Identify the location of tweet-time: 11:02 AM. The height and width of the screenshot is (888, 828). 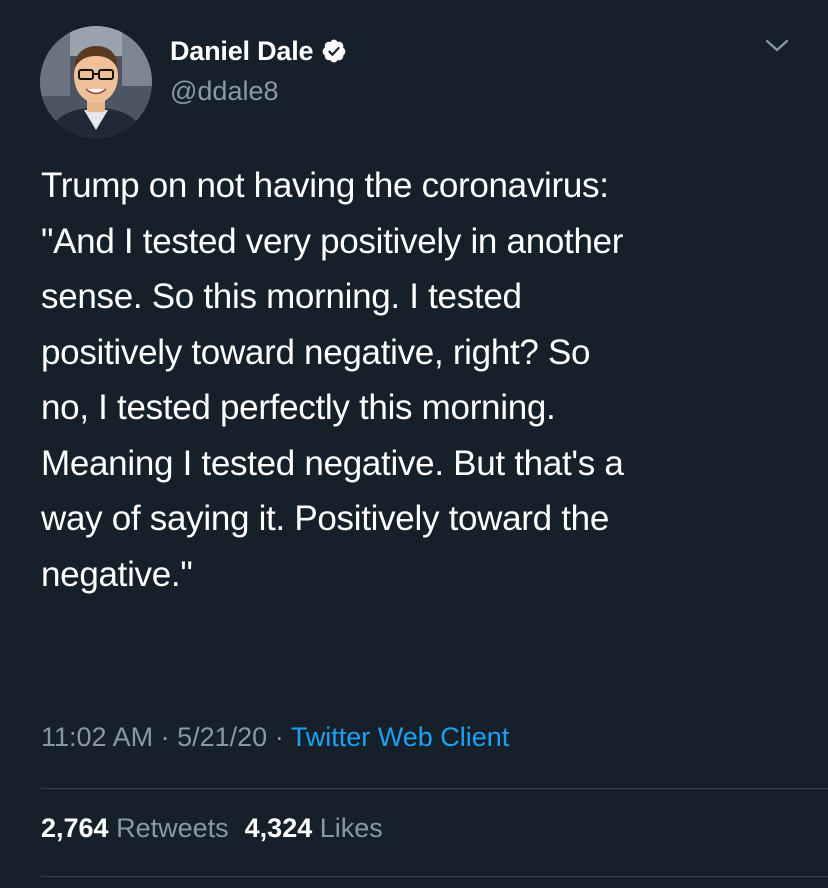
(97, 737).